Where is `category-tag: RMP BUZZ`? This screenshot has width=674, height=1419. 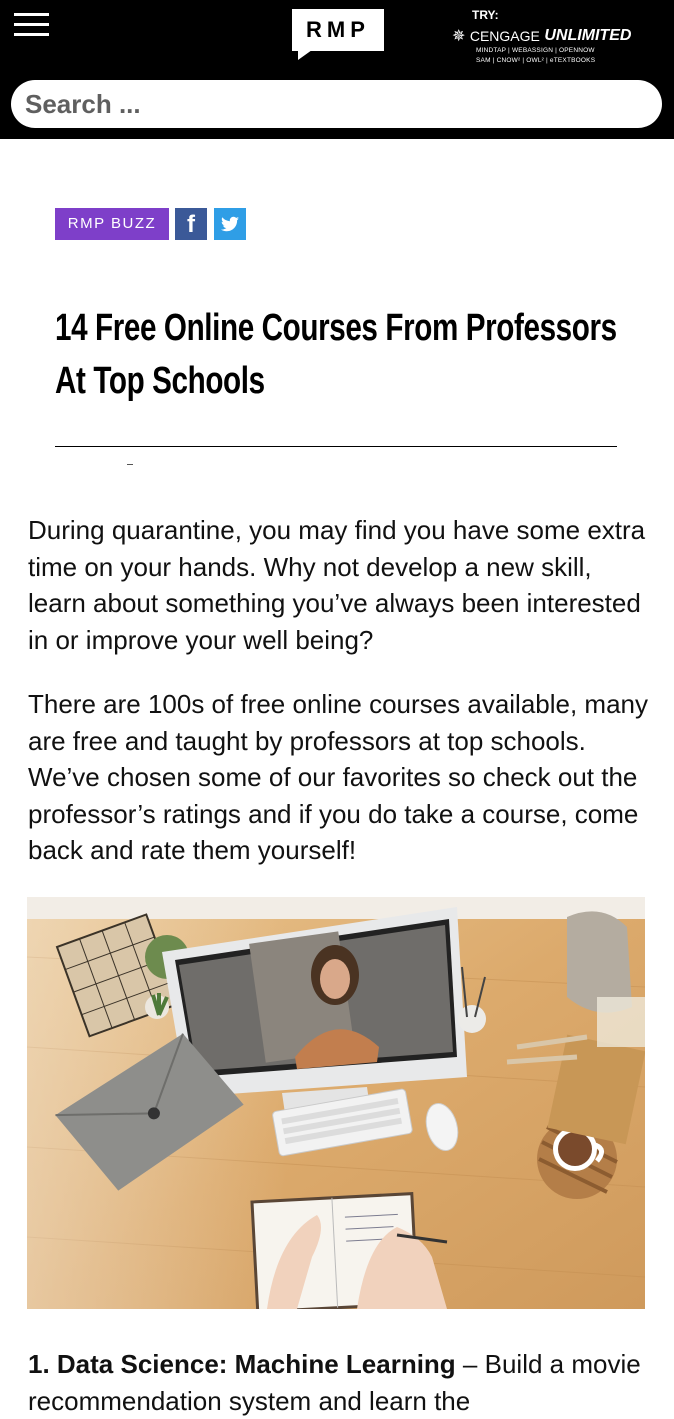 category-tag: RMP BUZZ is located at coordinates (112, 224).